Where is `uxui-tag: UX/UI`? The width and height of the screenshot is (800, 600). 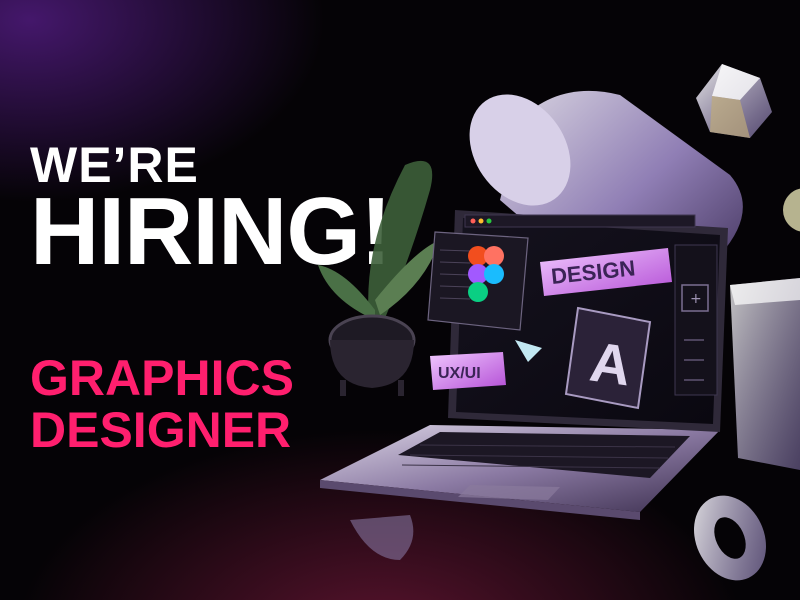 uxui-tag: UX/UI is located at coordinates (468, 371).